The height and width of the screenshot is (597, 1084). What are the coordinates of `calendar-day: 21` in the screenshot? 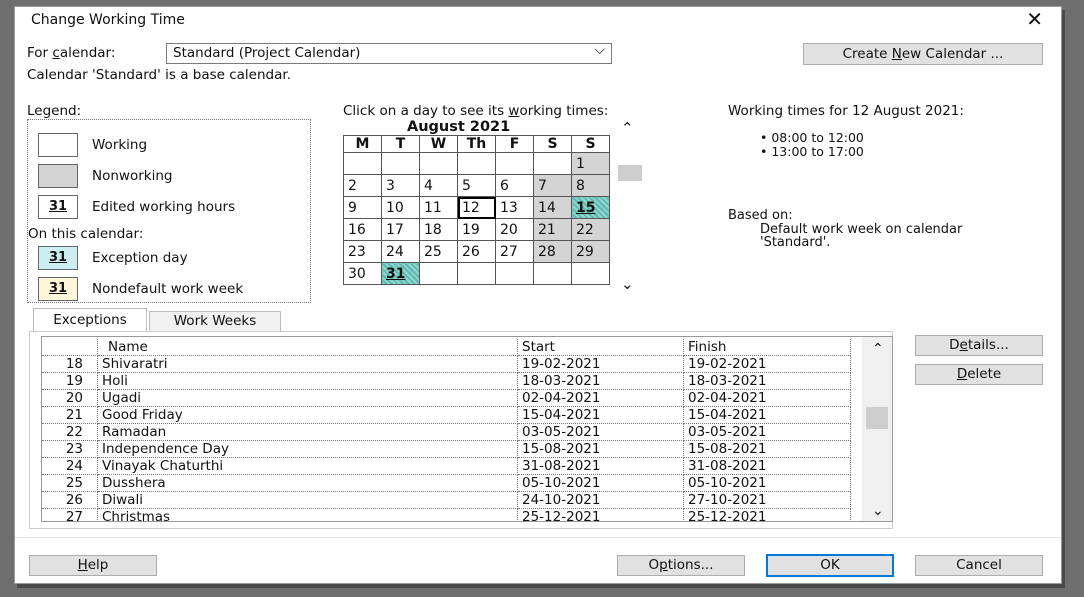 It's located at (552, 229).